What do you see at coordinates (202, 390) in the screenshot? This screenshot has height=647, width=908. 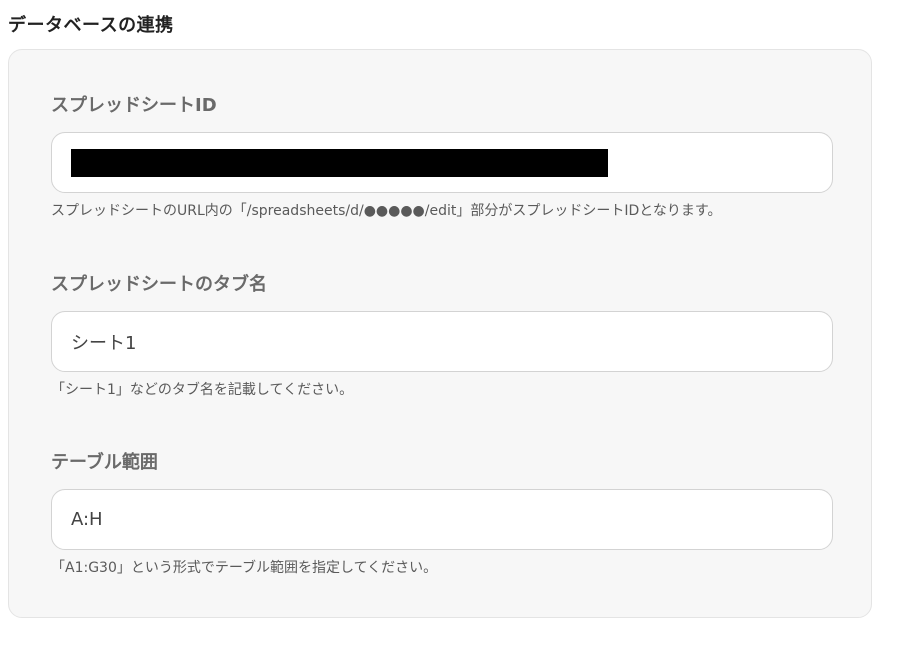 I see `tab-name-help-text: 「シート1」などのタブ名を記載してください。` at bounding box center [202, 390].